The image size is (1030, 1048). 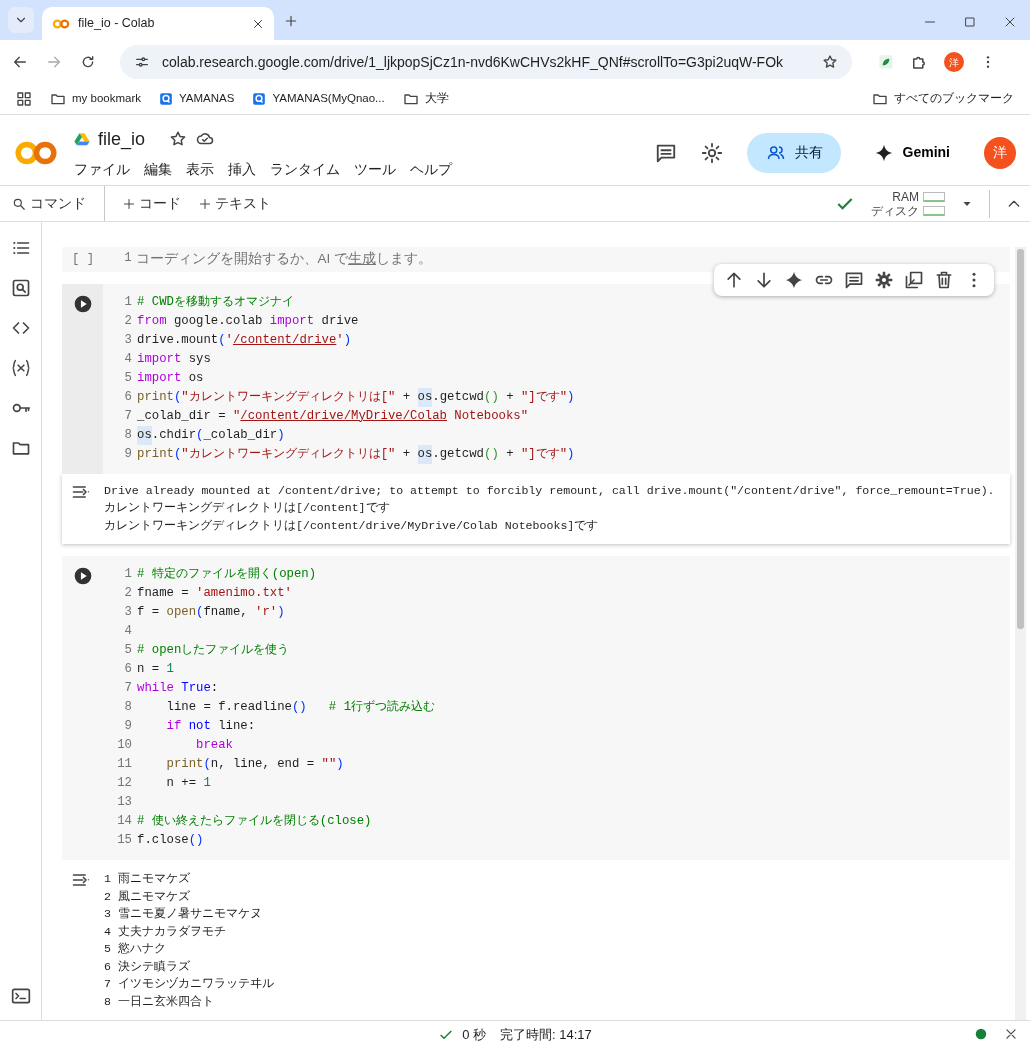 I want to click on delete-icon, so click(x=944, y=279).